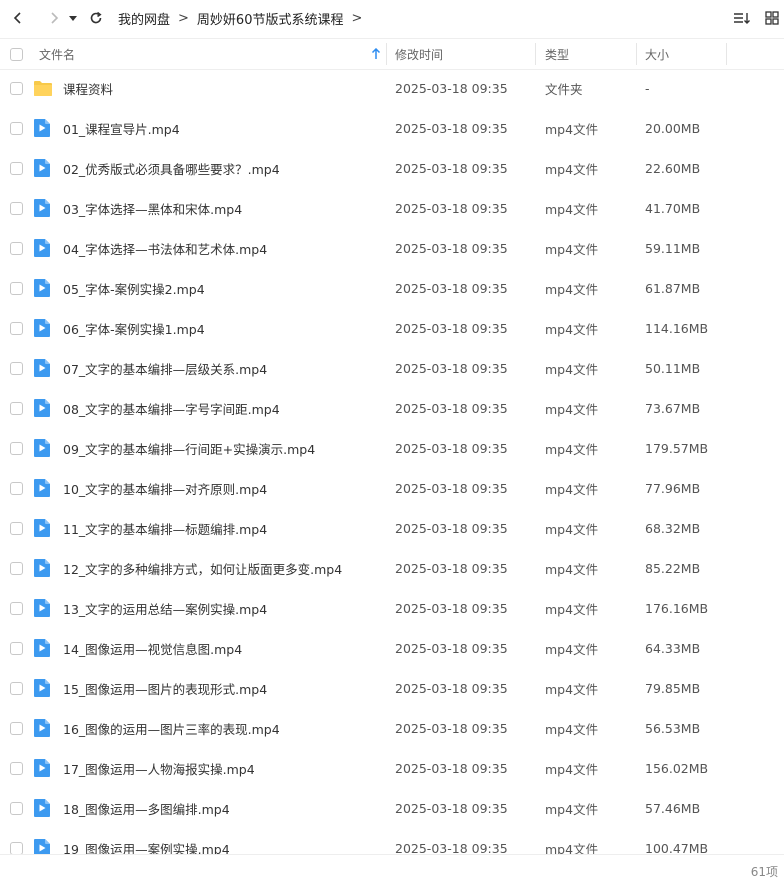 Image resolution: width=784 pixels, height=887 pixels. Describe the element at coordinates (54, 18) in the screenshot. I see `forward-button` at that location.